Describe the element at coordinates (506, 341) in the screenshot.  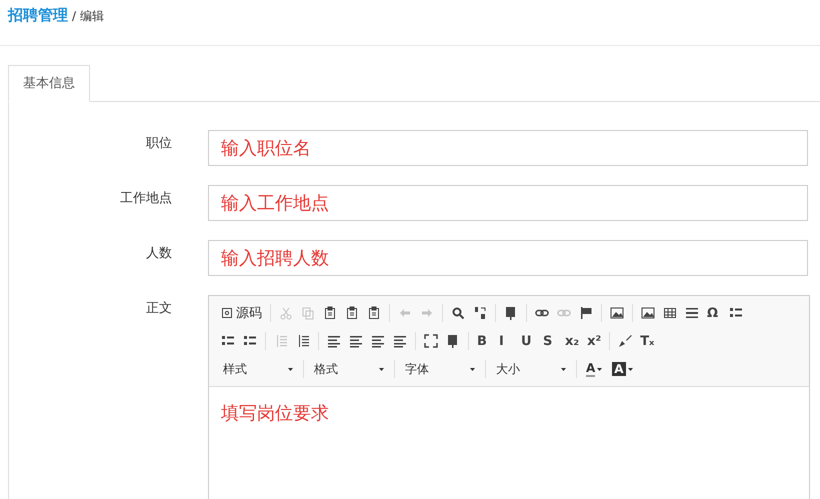
I see `format-button: I` at that location.